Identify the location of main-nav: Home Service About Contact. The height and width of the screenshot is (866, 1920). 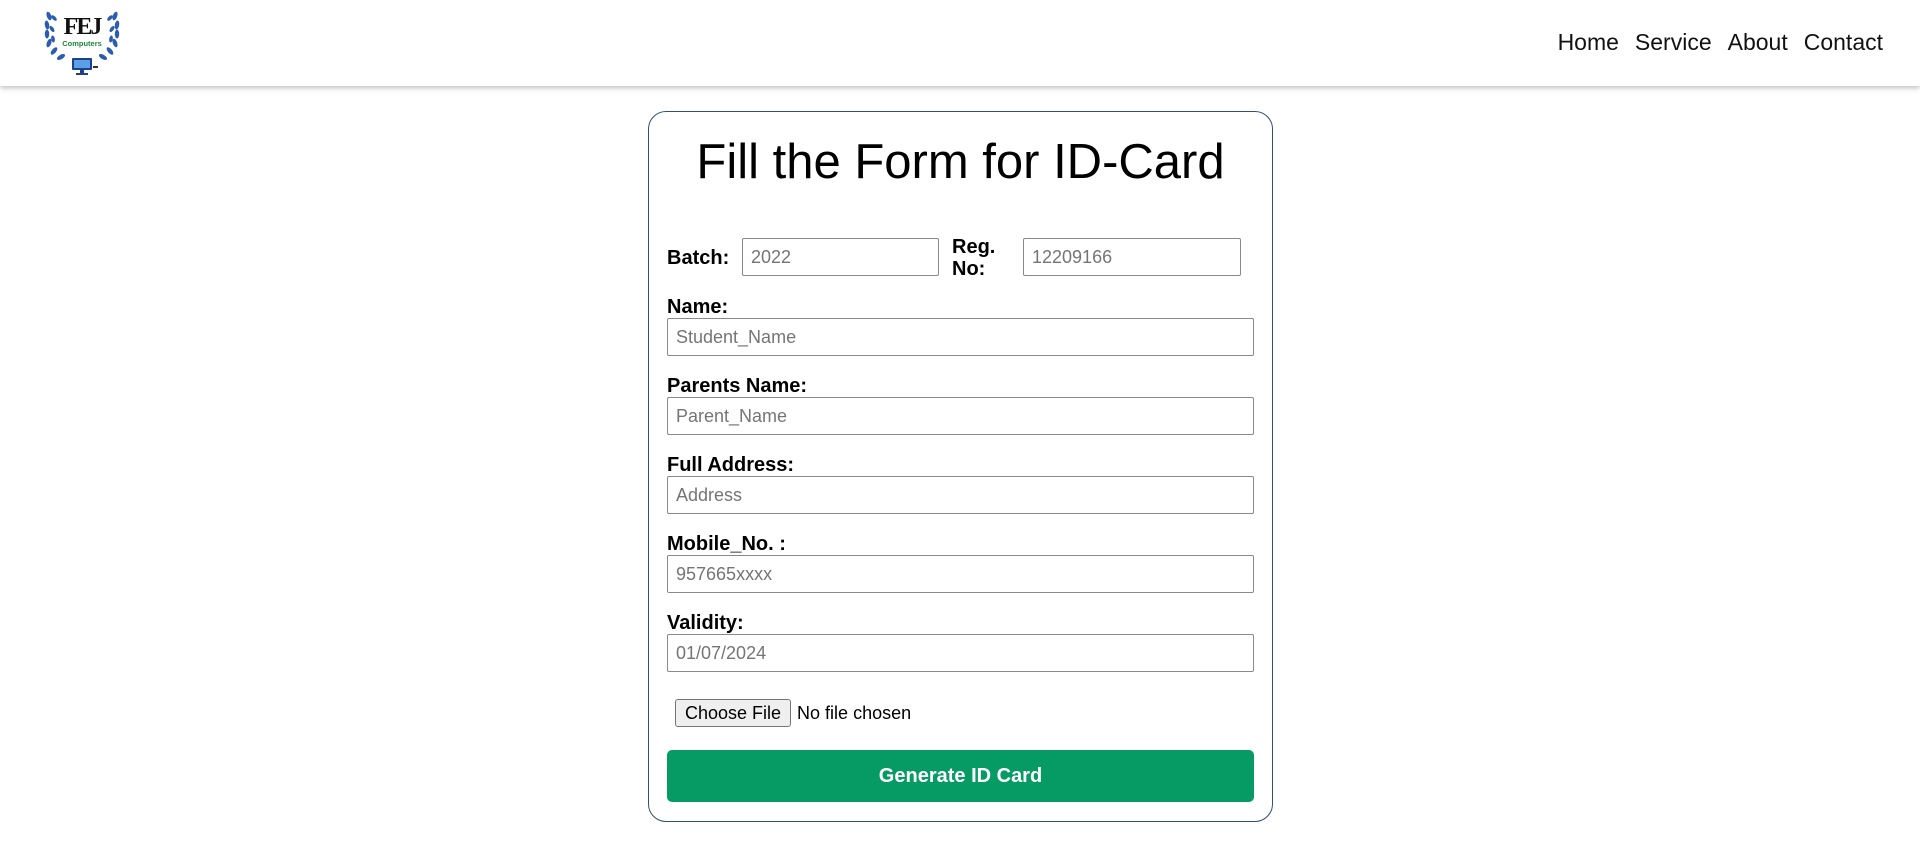
(1720, 42).